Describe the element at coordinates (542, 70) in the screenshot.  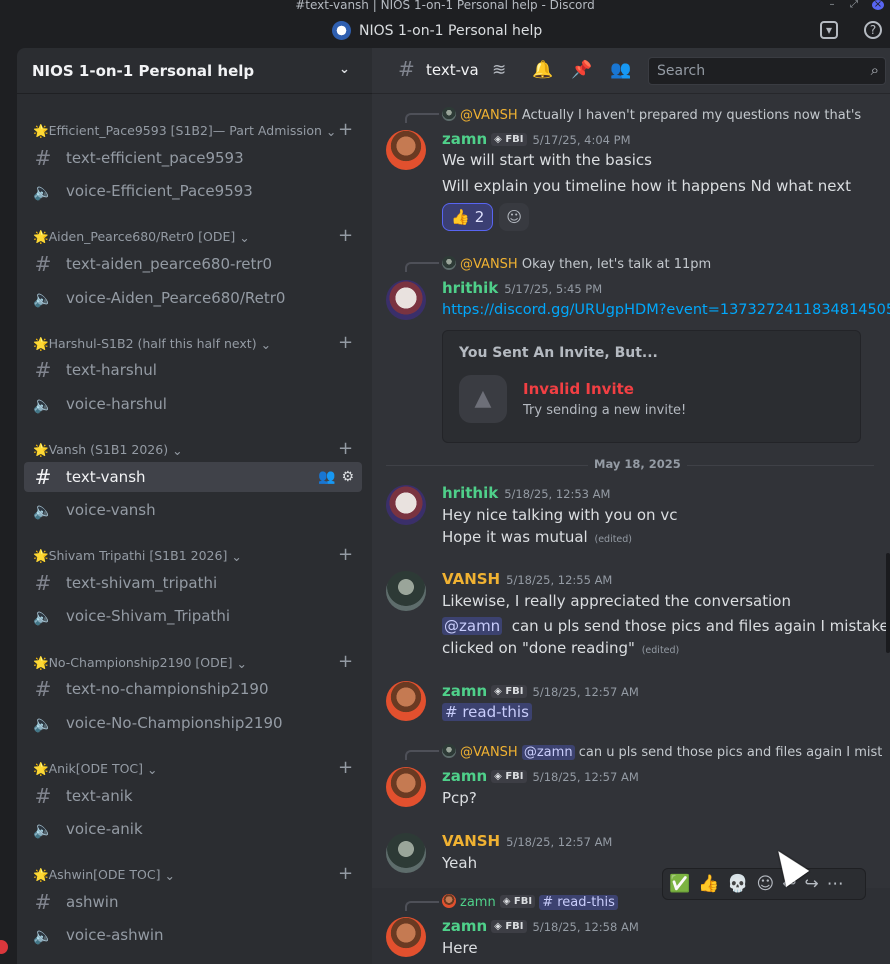
I see `bell-icon: 🔔` at that location.